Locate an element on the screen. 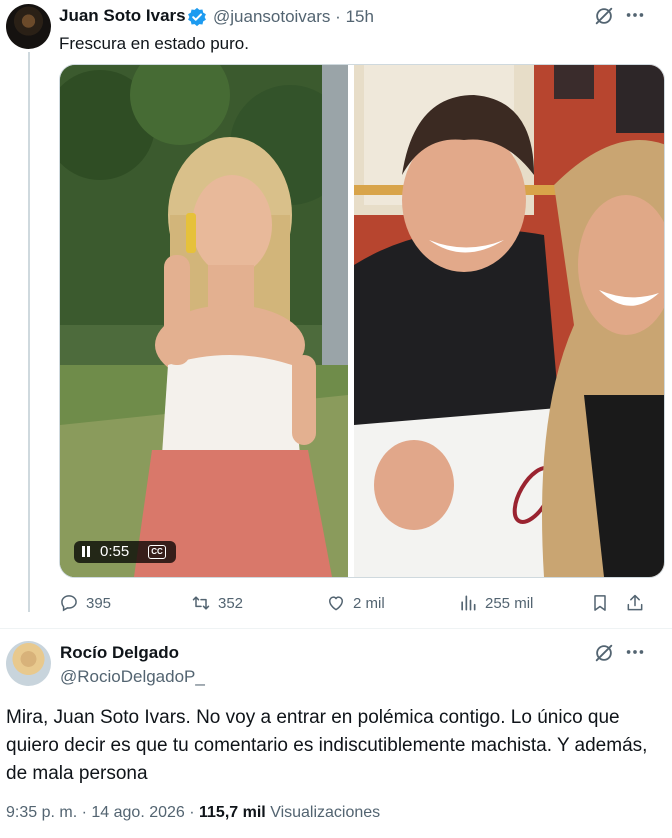  bookmark-icon is located at coordinates (600, 603).